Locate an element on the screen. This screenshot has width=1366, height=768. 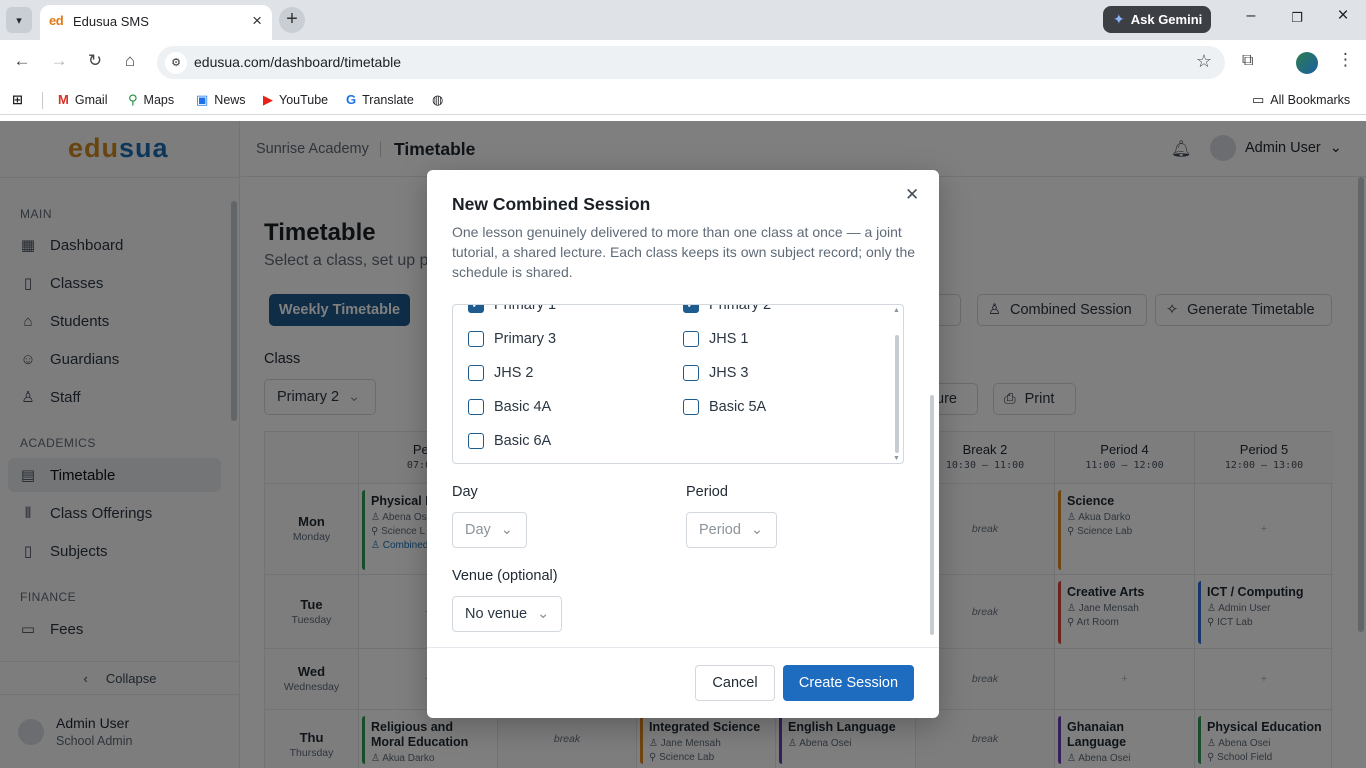
profile-avatar is located at coordinates (1307, 63).